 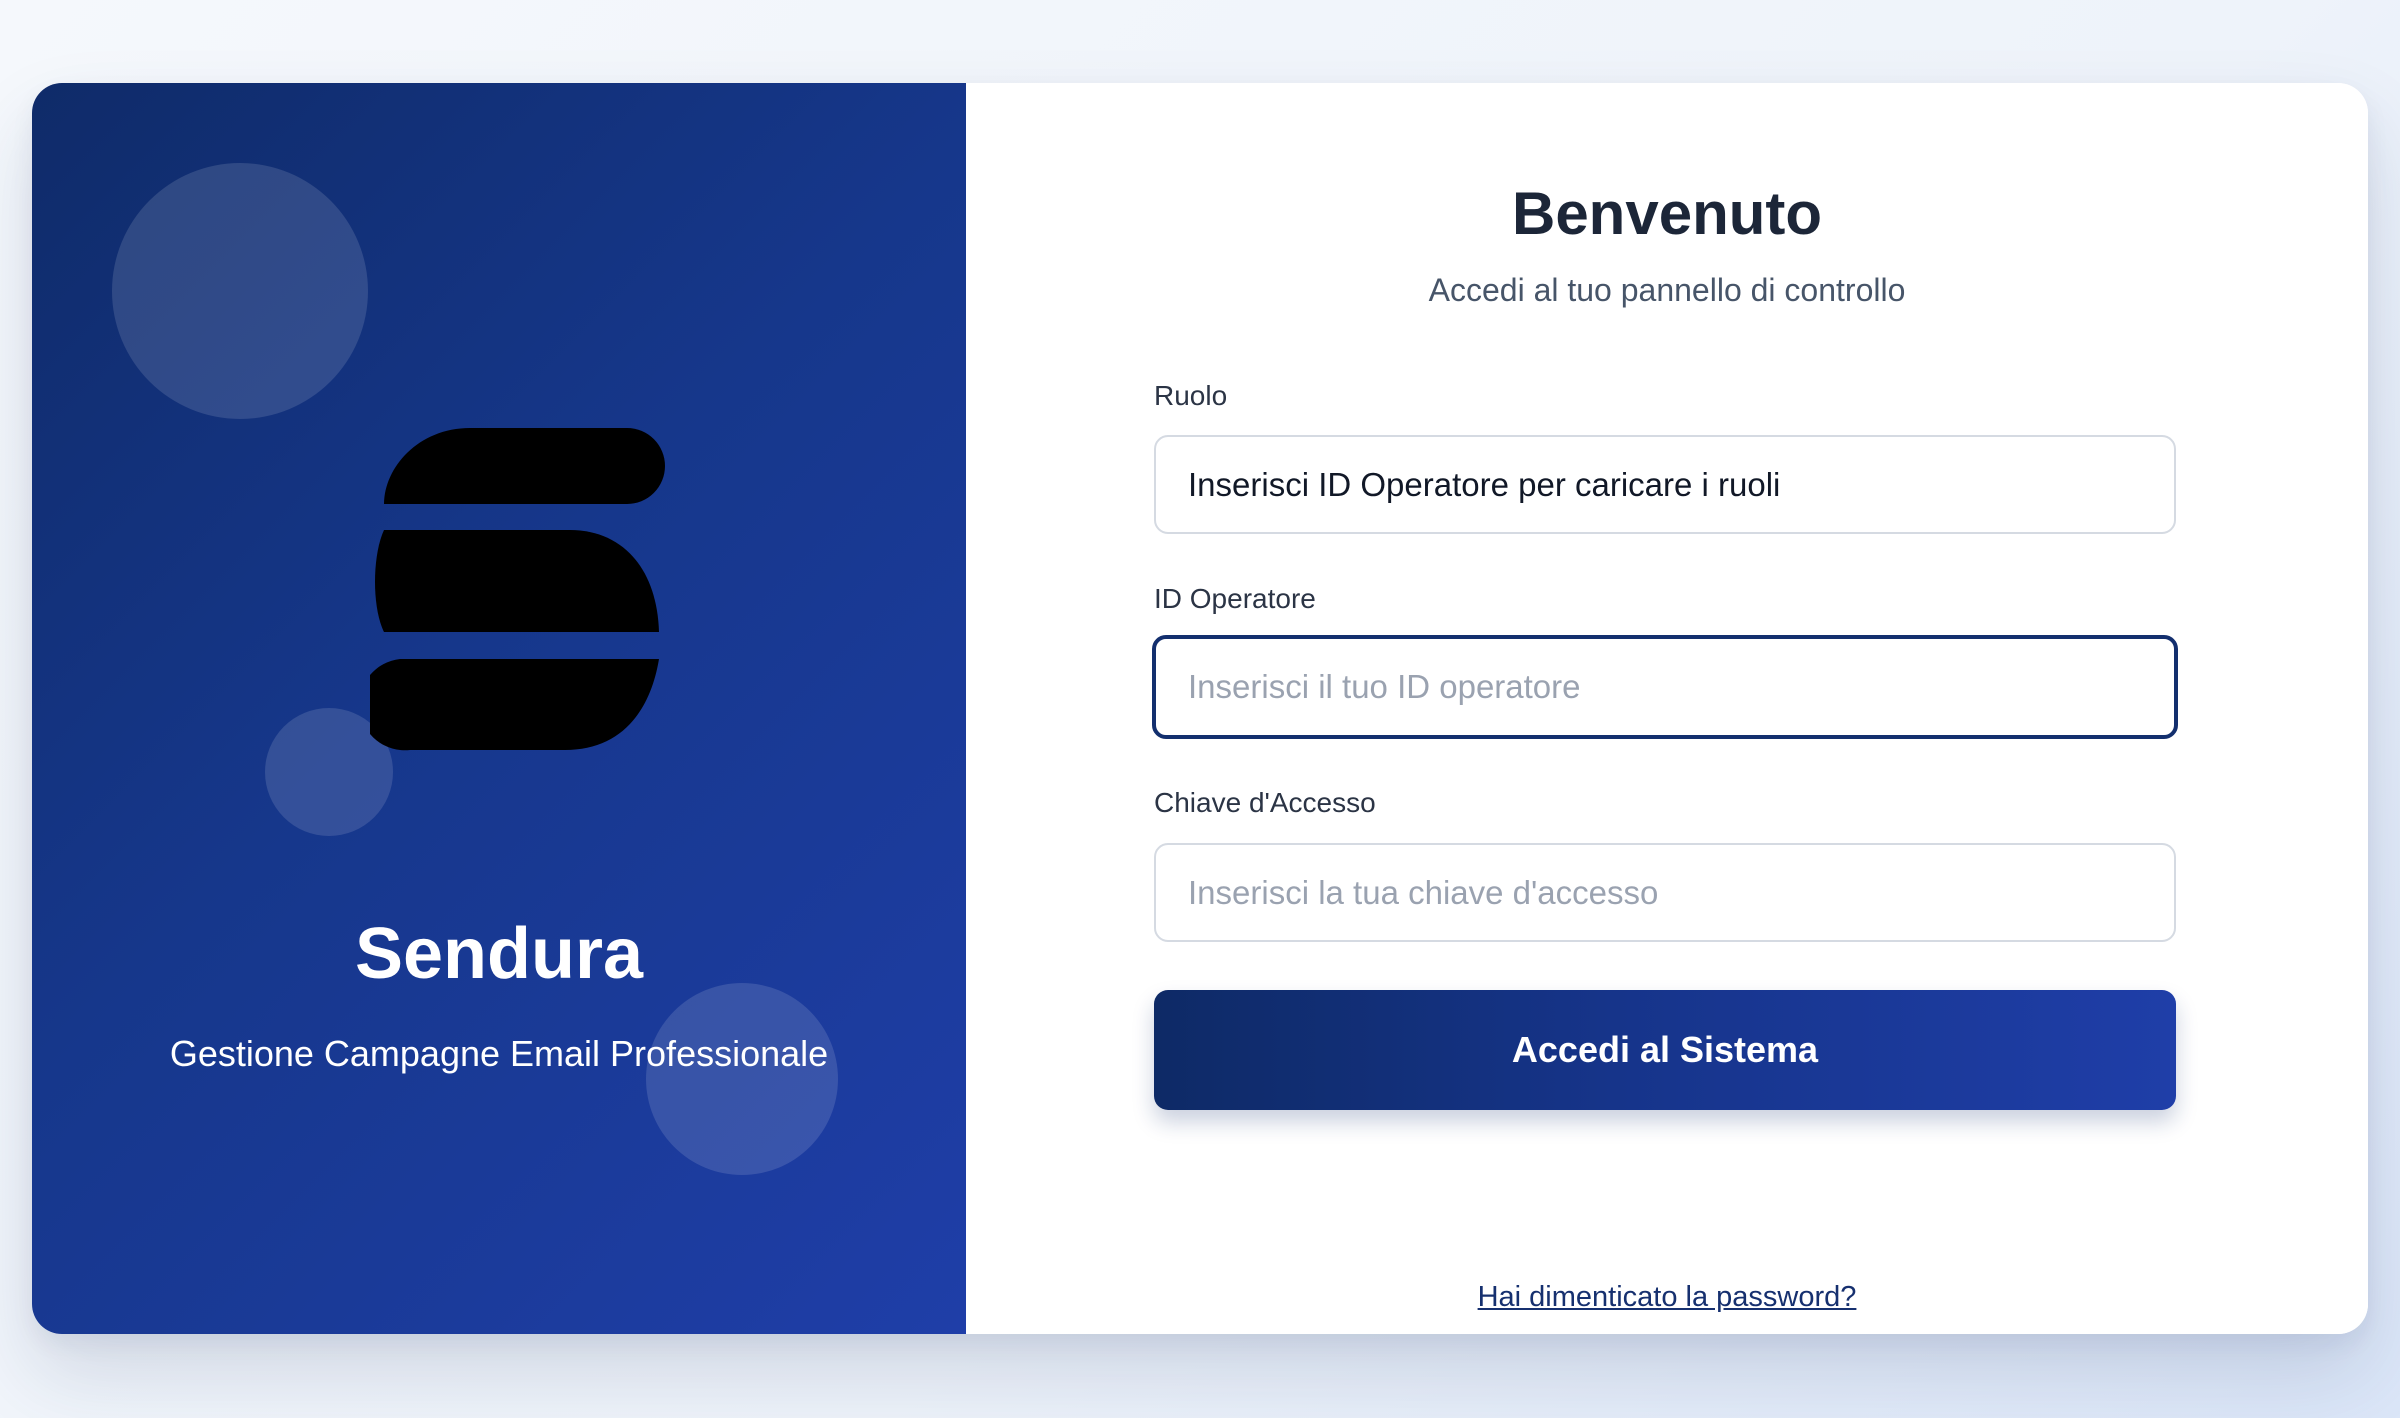 What do you see at coordinates (1191, 395) in the screenshot?
I see `role-label: Ruolo` at bounding box center [1191, 395].